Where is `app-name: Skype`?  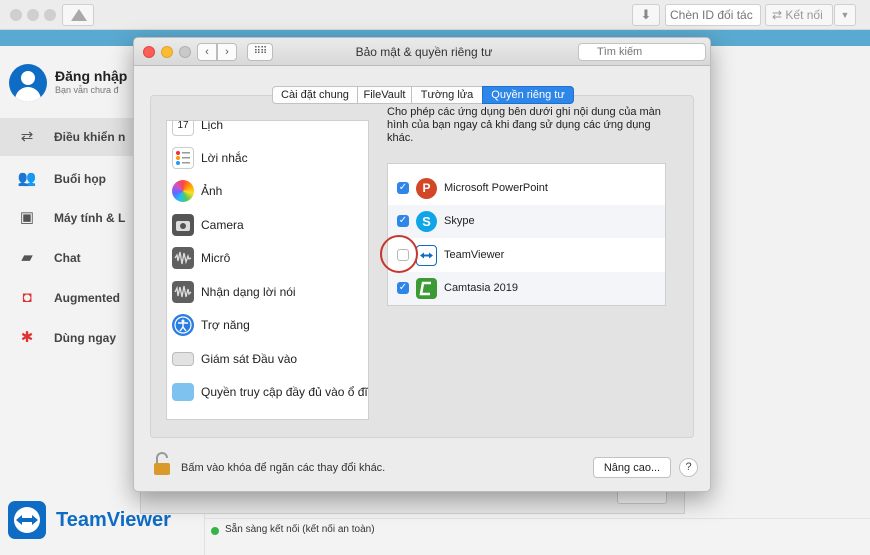
app-name: Skype is located at coordinates (459, 221).